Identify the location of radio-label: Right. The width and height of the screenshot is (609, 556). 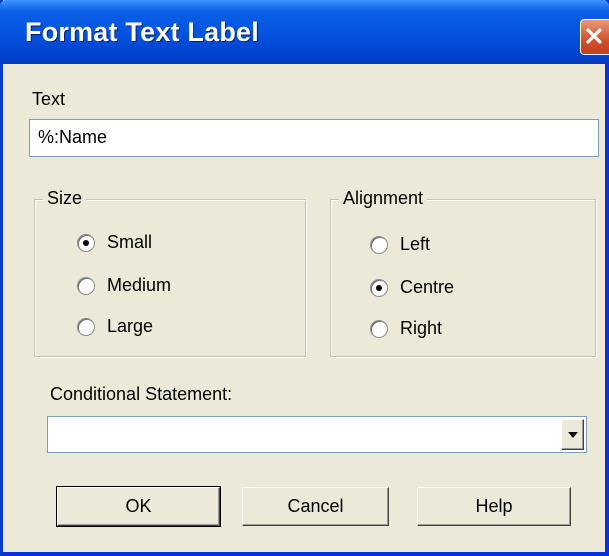
(421, 328).